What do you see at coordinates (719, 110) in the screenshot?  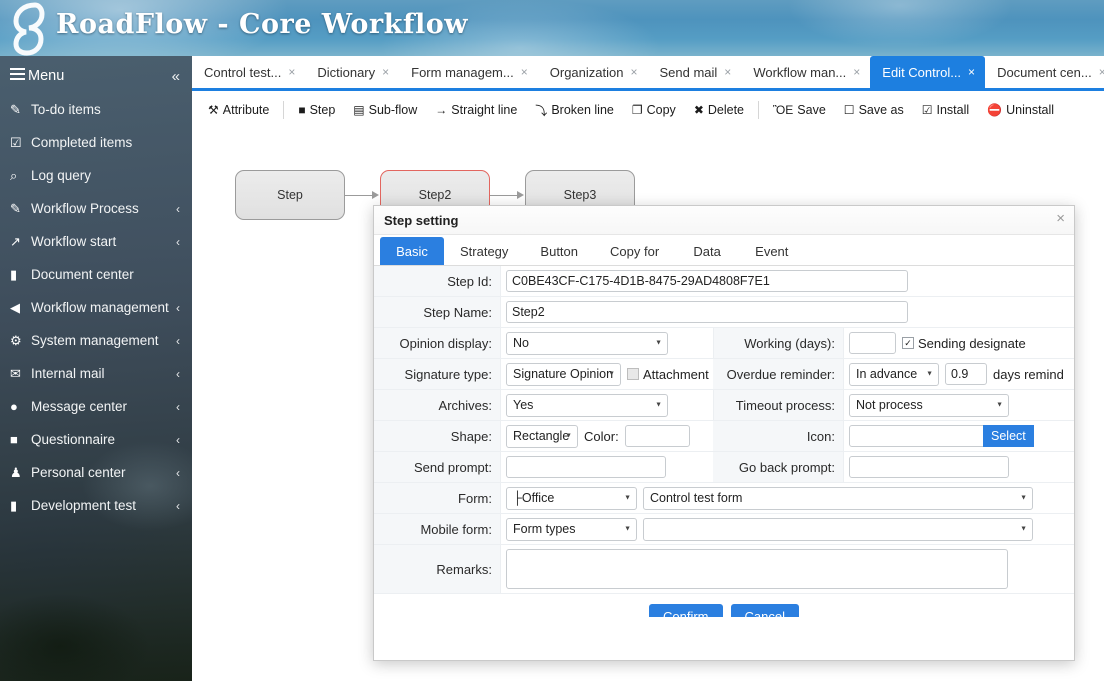 I see `toolbar-delete-button: ✖ Delete` at bounding box center [719, 110].